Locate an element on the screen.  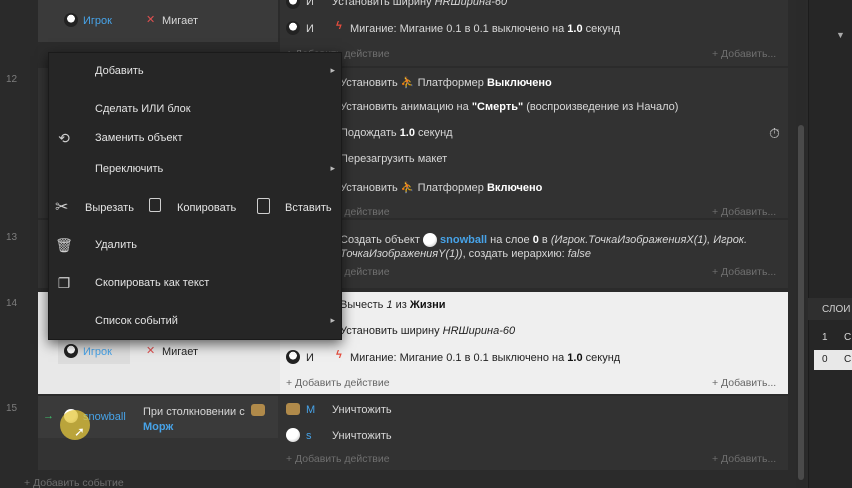
copy-button: Копировать is located at coordinates (197, 208).